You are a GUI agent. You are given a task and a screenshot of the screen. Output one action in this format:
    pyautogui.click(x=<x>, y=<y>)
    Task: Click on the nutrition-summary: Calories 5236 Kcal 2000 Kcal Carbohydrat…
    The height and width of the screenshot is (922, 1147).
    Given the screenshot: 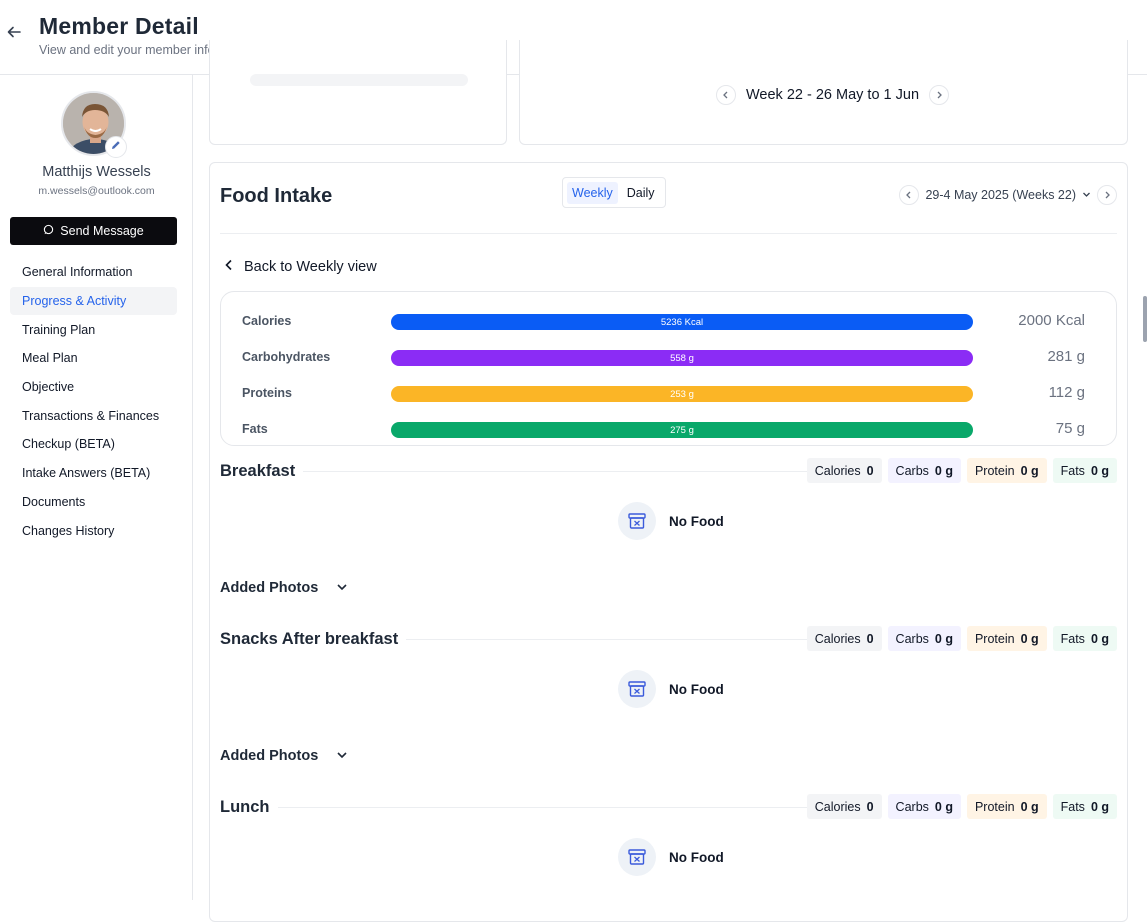 What is the action you would take?
    pyautogui.click(x=668, y=368)
    